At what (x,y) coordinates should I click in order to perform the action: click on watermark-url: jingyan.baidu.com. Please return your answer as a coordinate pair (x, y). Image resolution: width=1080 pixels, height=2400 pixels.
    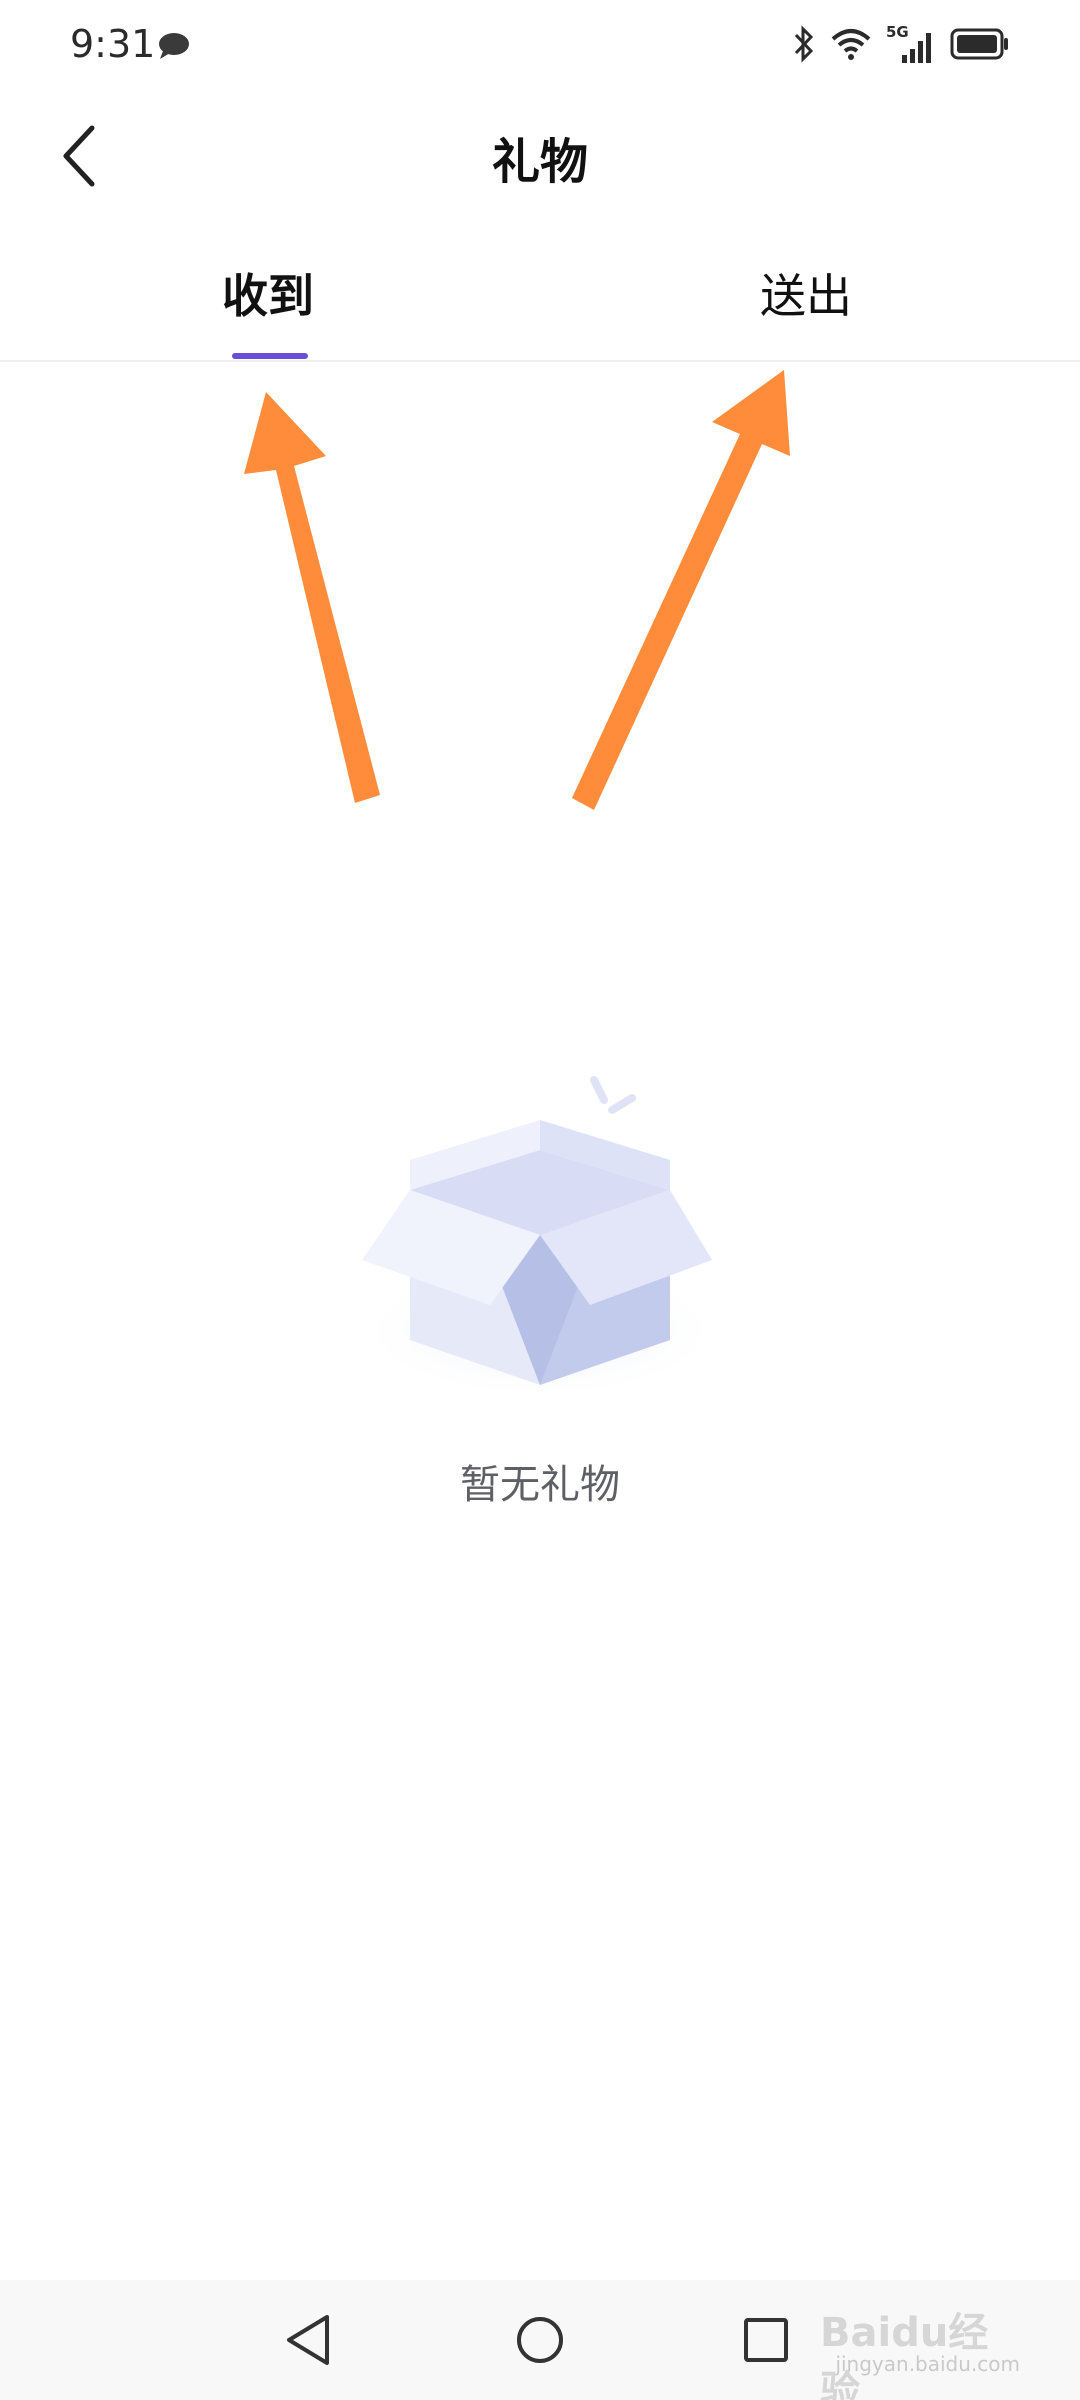
    Looking at the image, I should click on (927, 2364).